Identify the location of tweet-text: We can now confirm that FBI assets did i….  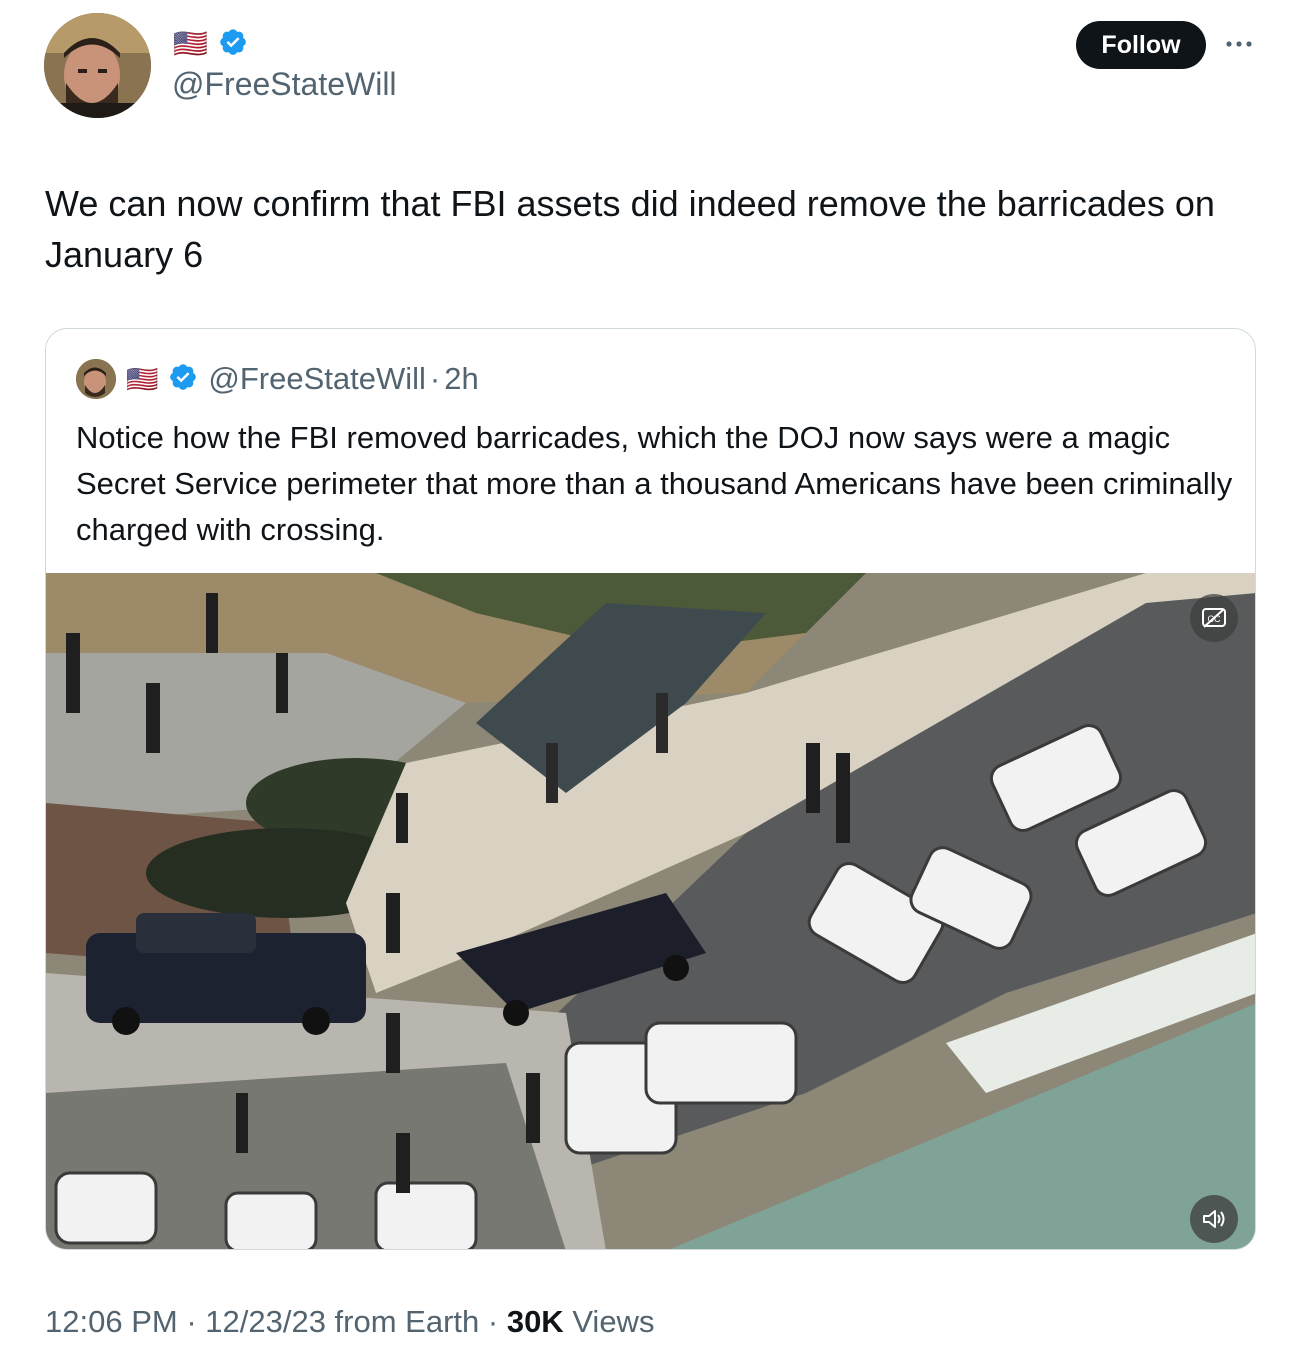
(630, 229).